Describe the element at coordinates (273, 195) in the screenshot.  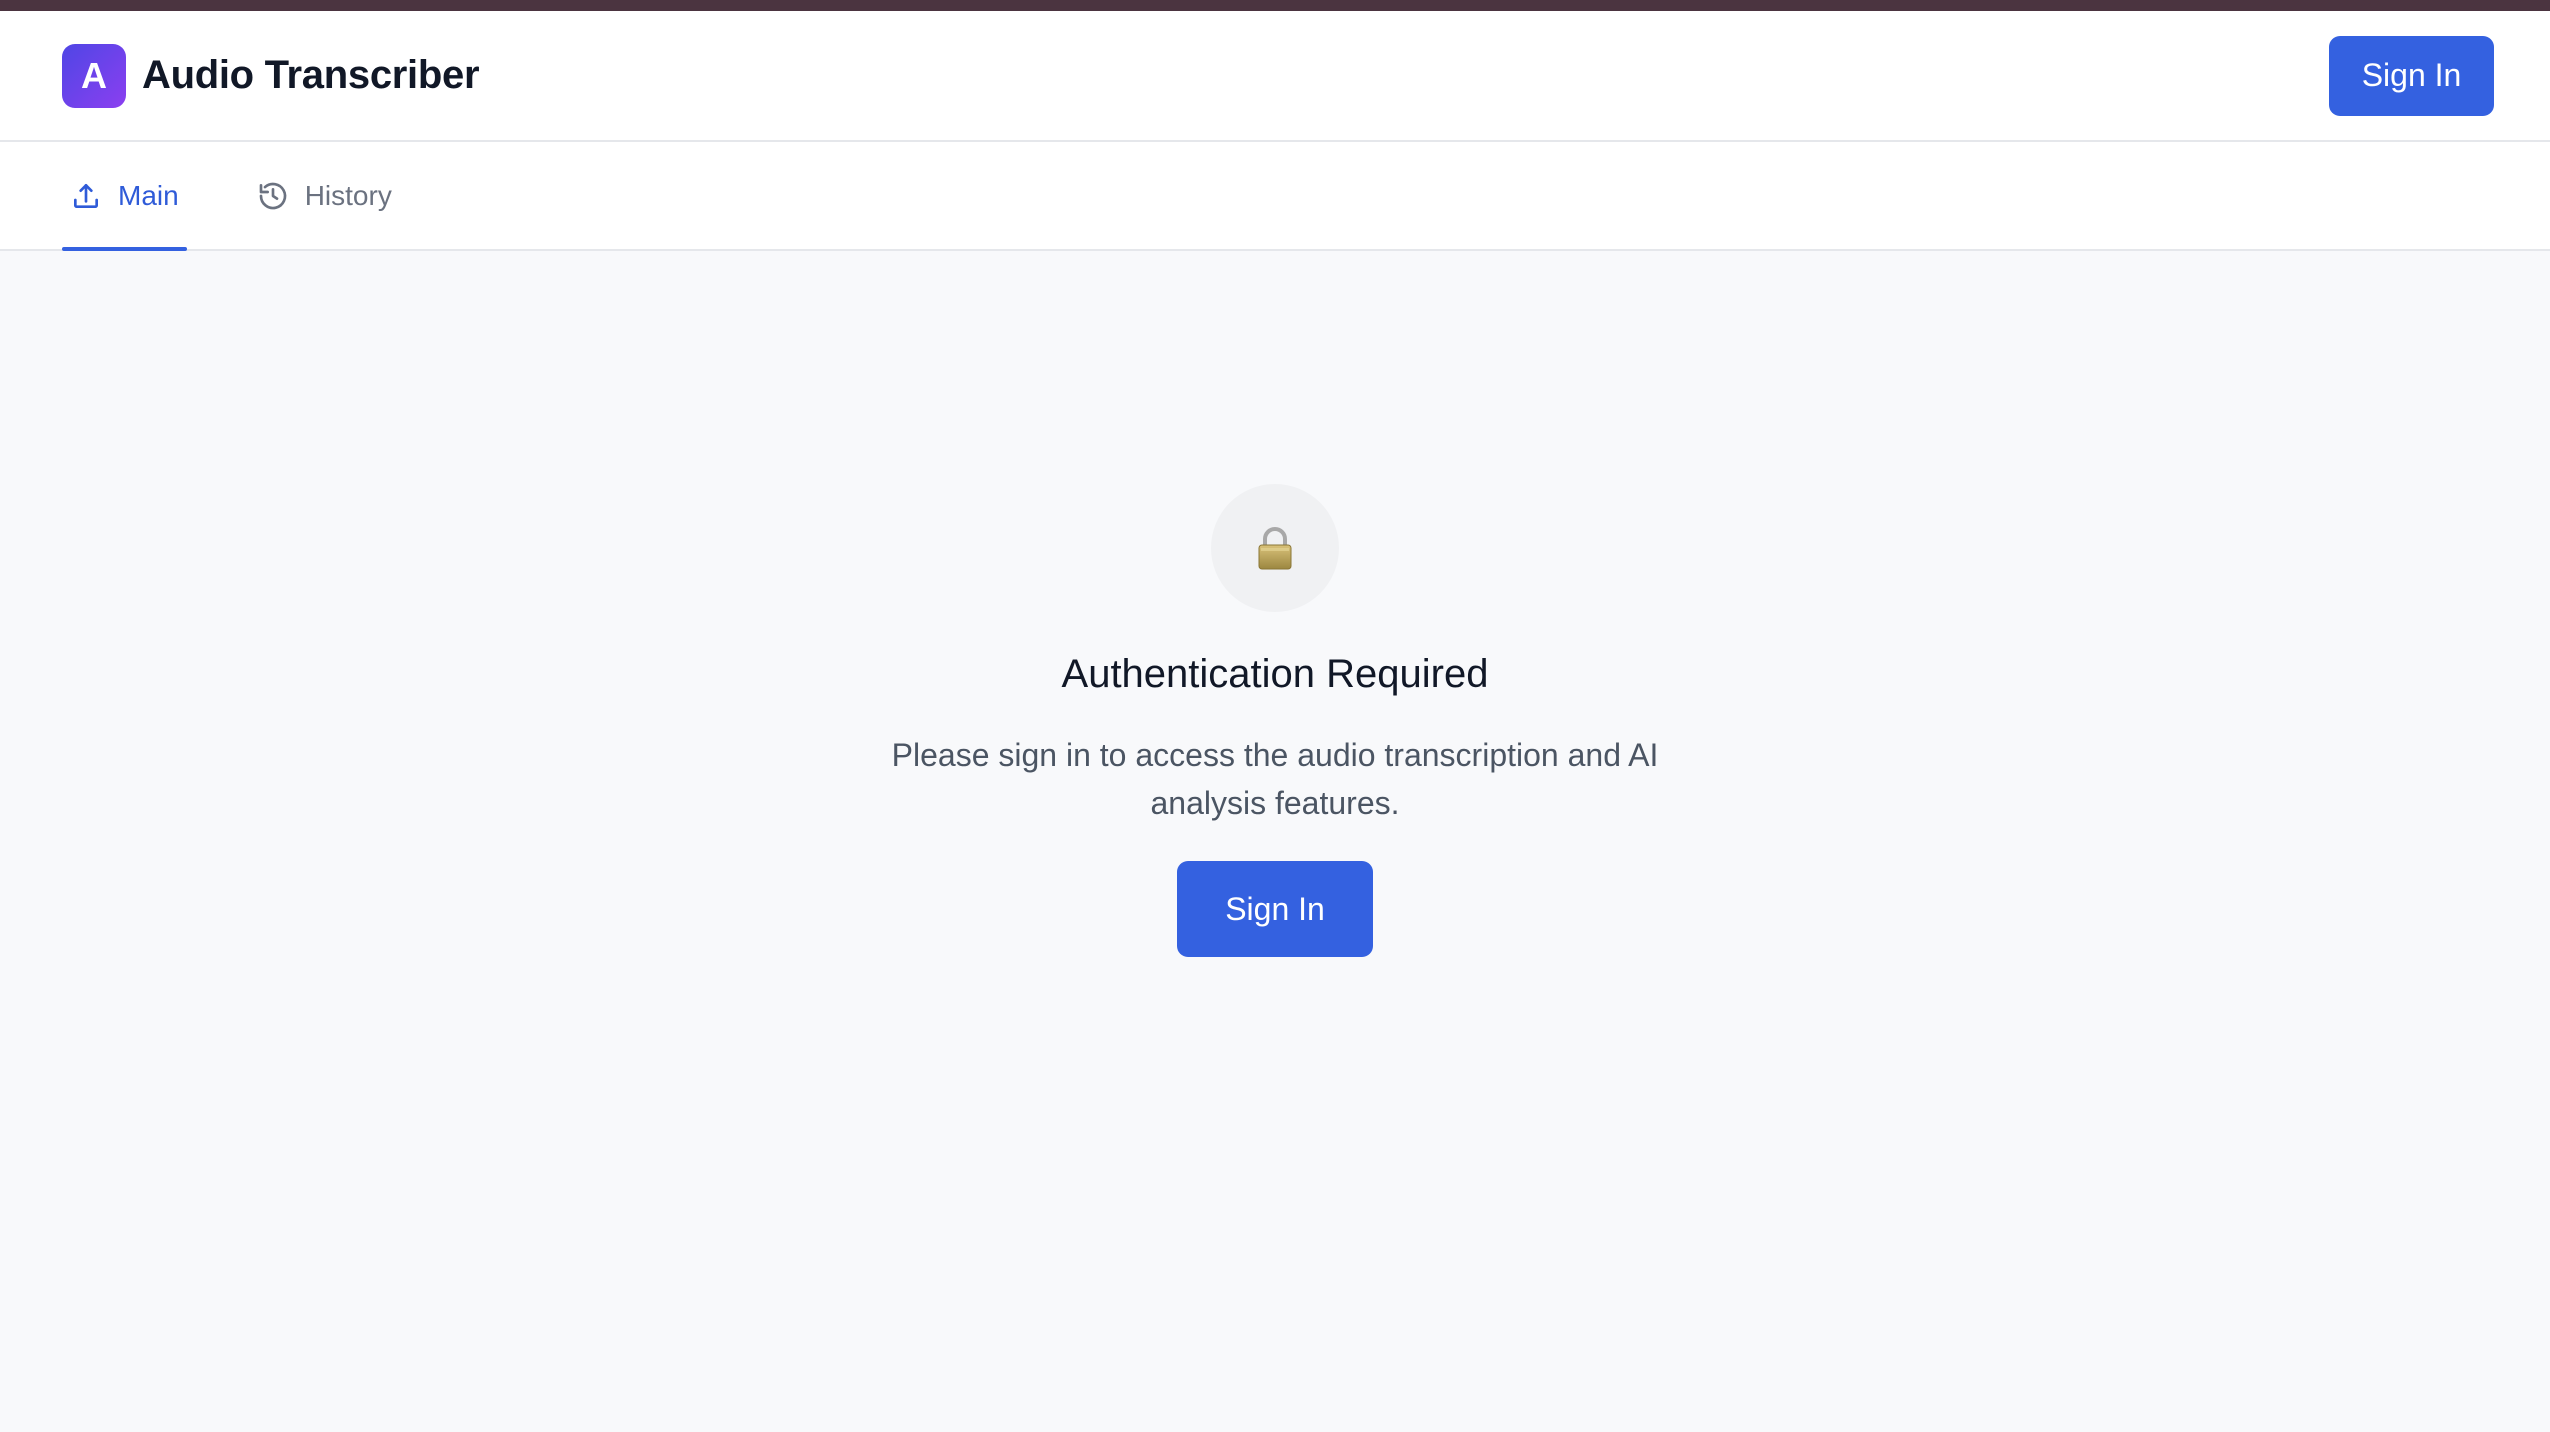
I see `history-icon` at that location.